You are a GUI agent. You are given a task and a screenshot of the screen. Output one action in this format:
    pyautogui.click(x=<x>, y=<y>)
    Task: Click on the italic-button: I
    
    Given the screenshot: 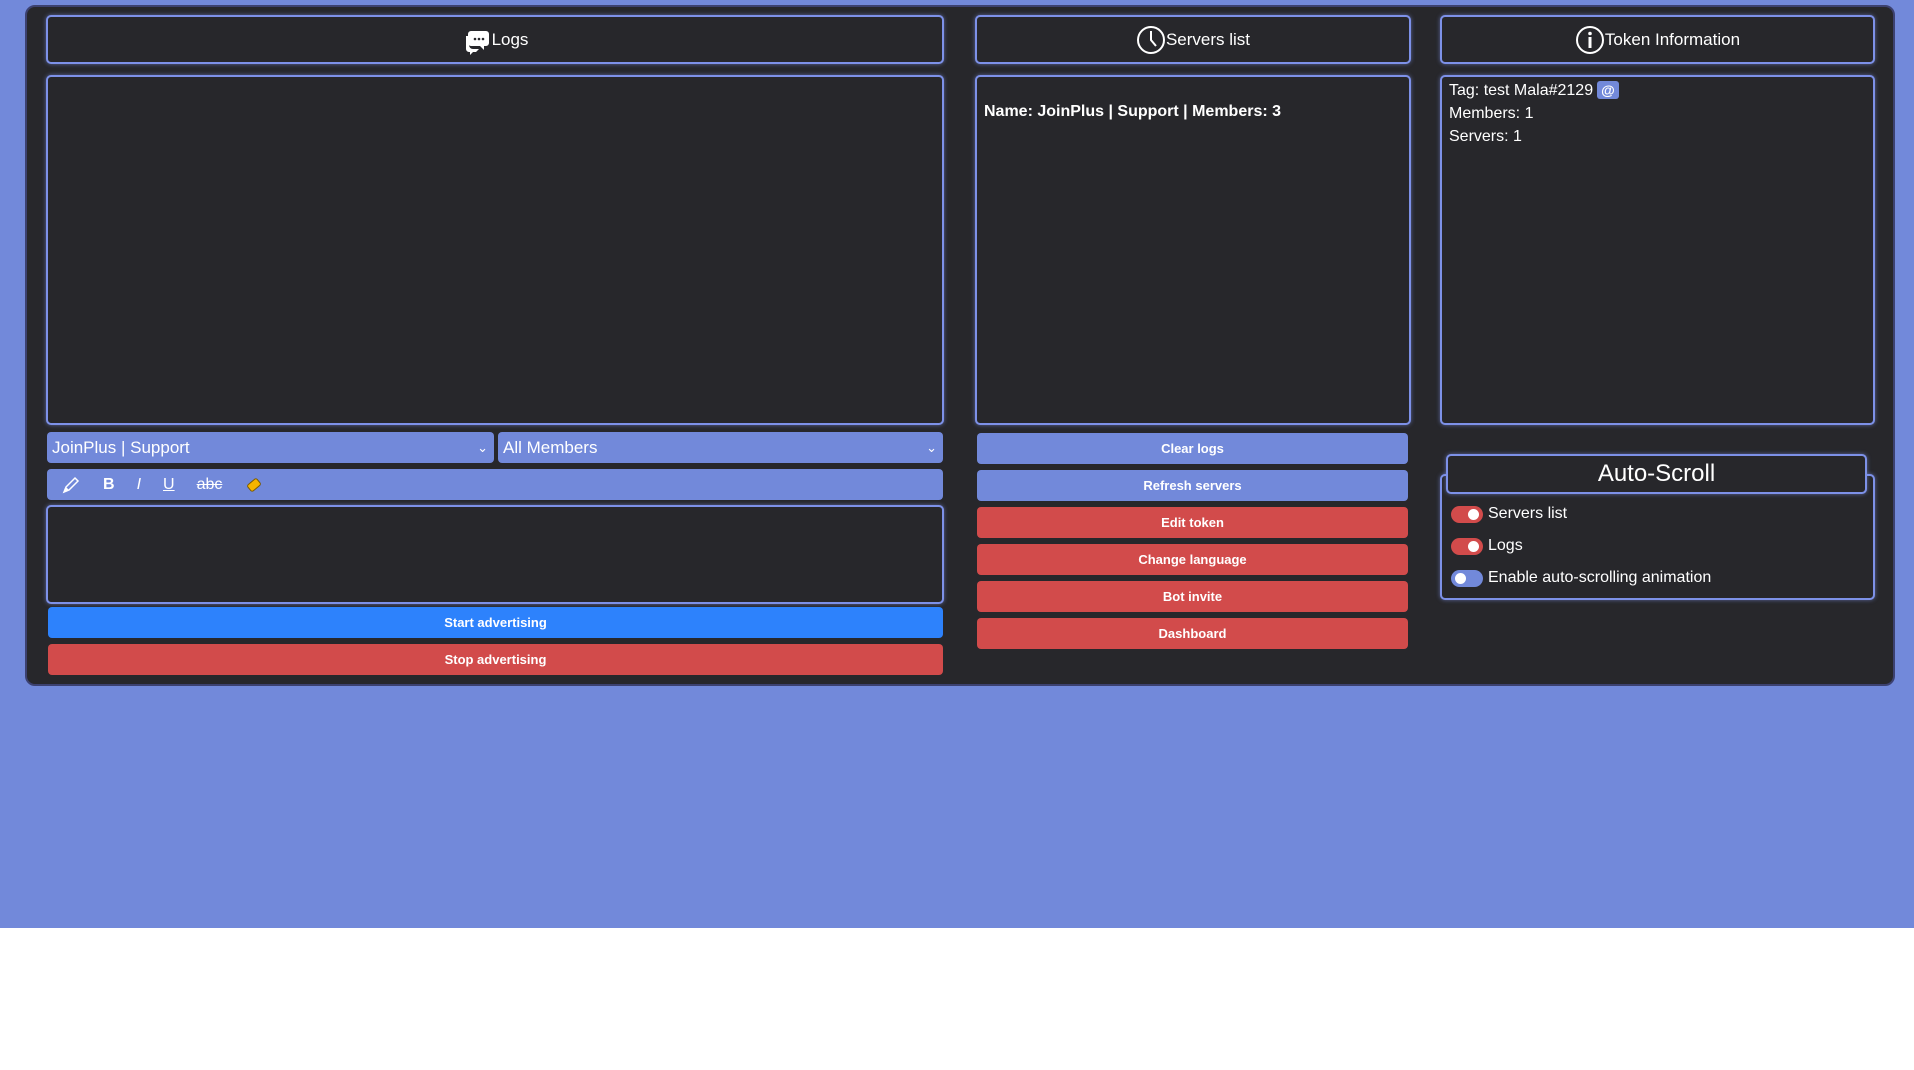 What is the action you would take?
    pyautogui.click(x=139, y=485)
    